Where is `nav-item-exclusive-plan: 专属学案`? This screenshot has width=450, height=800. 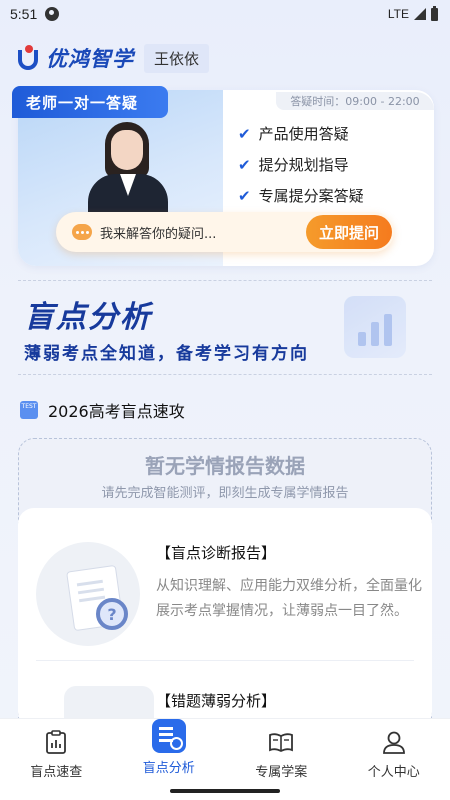 nav-item-exclusive-plan: 专属学案 is located at coordinates (281, 751).